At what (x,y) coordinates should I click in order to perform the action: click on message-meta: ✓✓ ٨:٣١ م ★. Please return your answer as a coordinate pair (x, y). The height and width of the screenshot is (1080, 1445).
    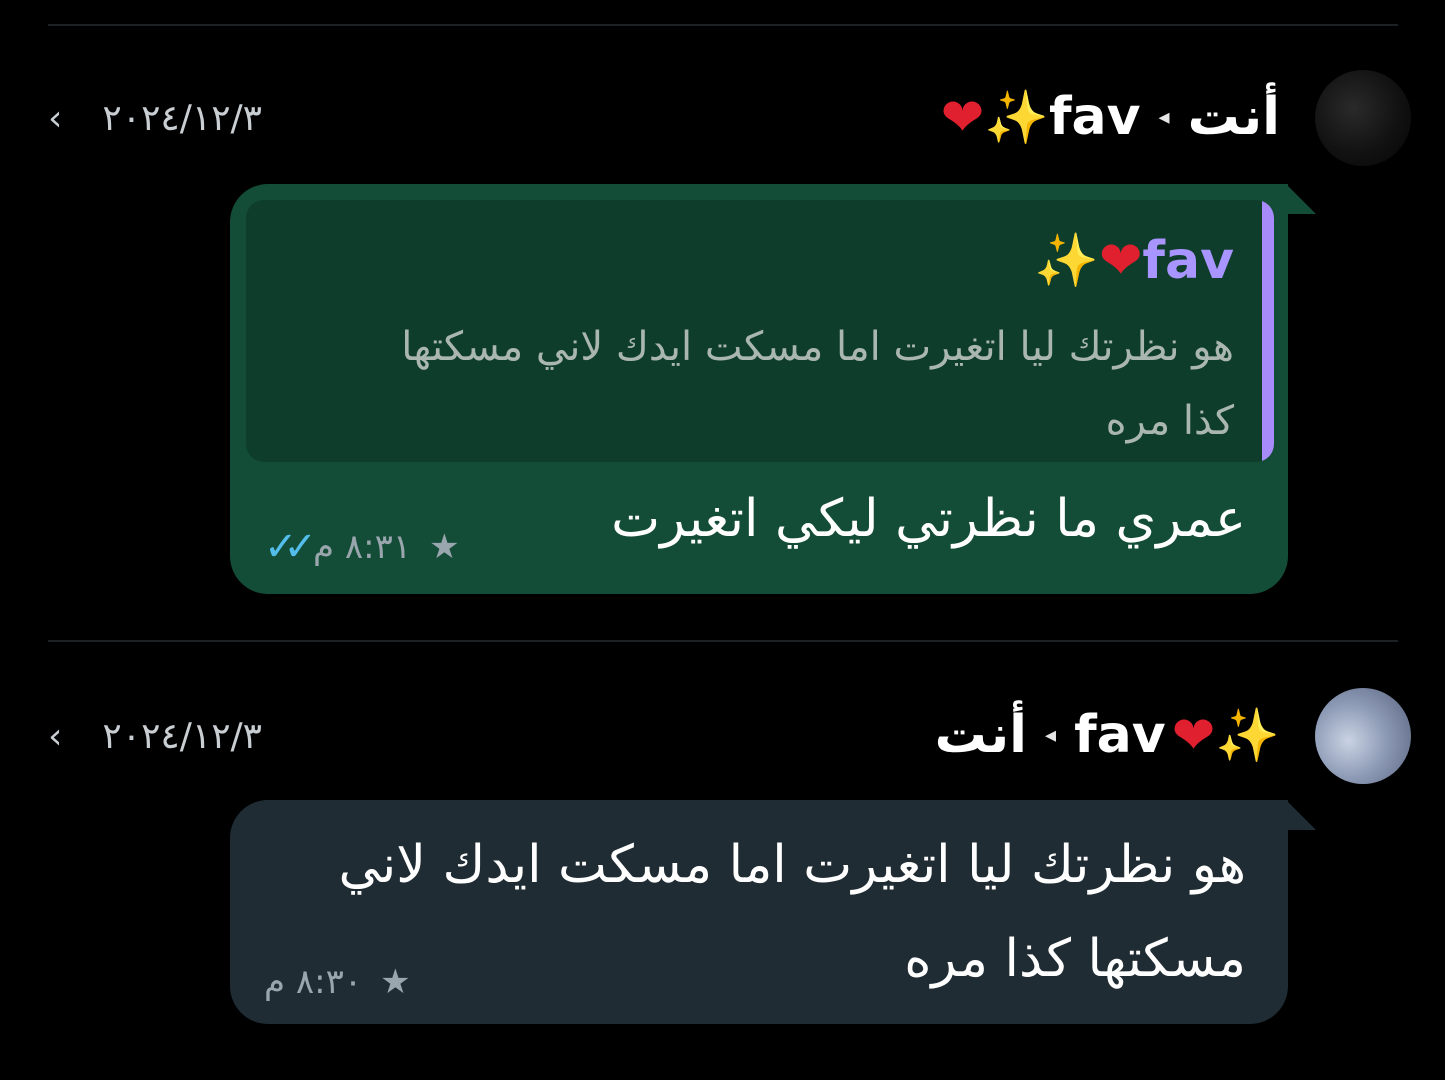
    Looking at the image, I should click on (362, 547).